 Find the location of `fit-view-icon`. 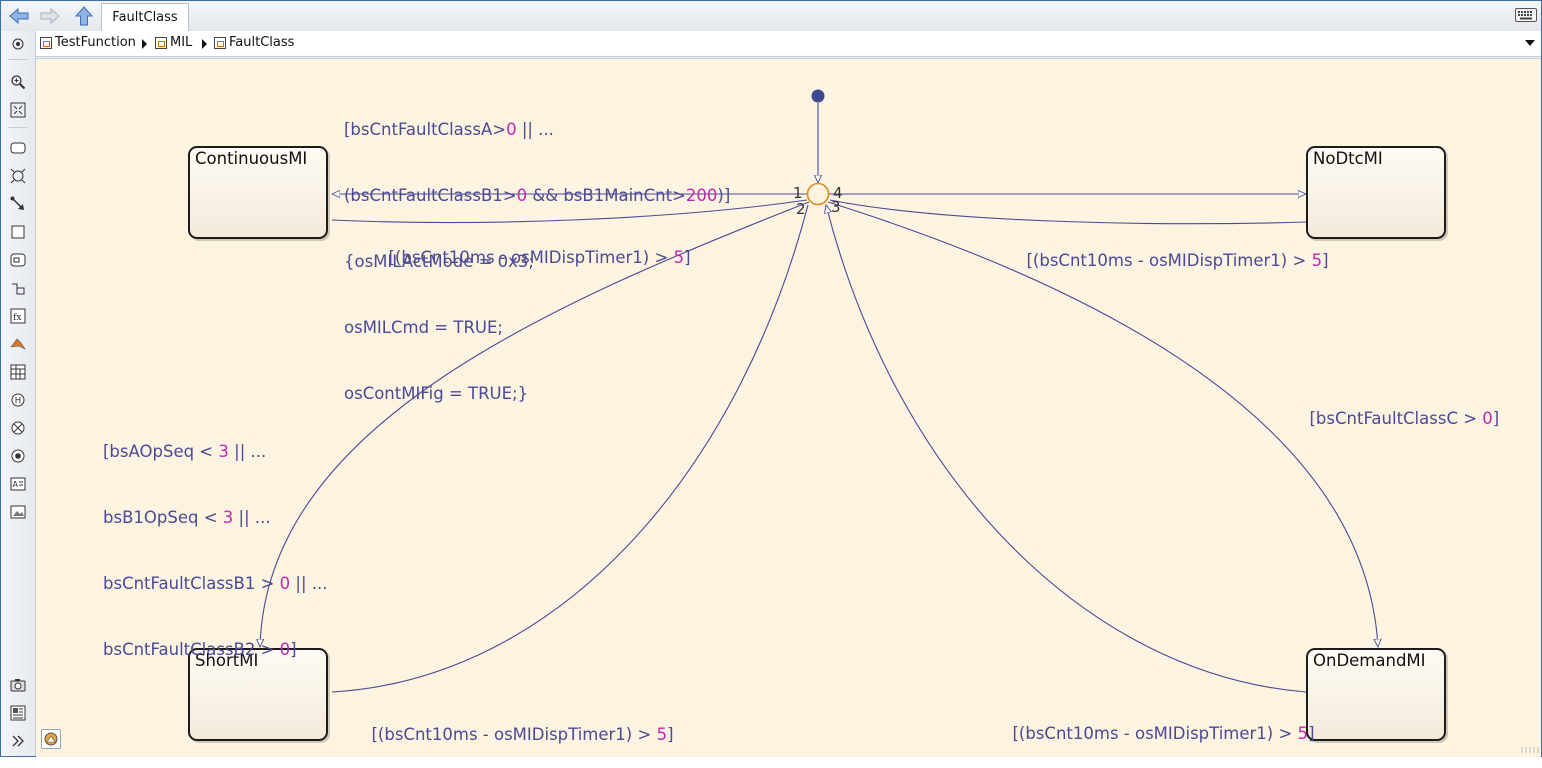

fit-view-icon is located at coordinates (18, 110).